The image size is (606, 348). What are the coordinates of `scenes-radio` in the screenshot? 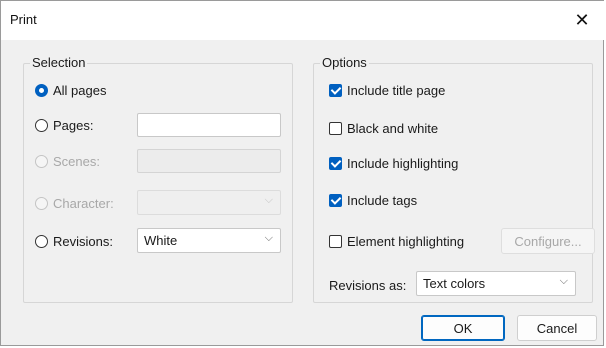 It's located at (41, 161).